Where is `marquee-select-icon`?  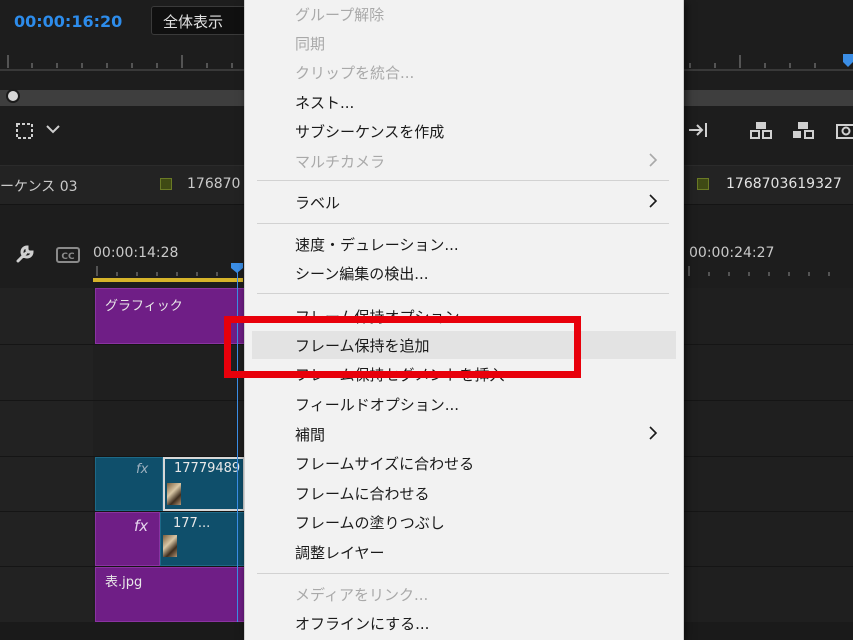
marquee-select-icon is located at coordinates (25, 131).